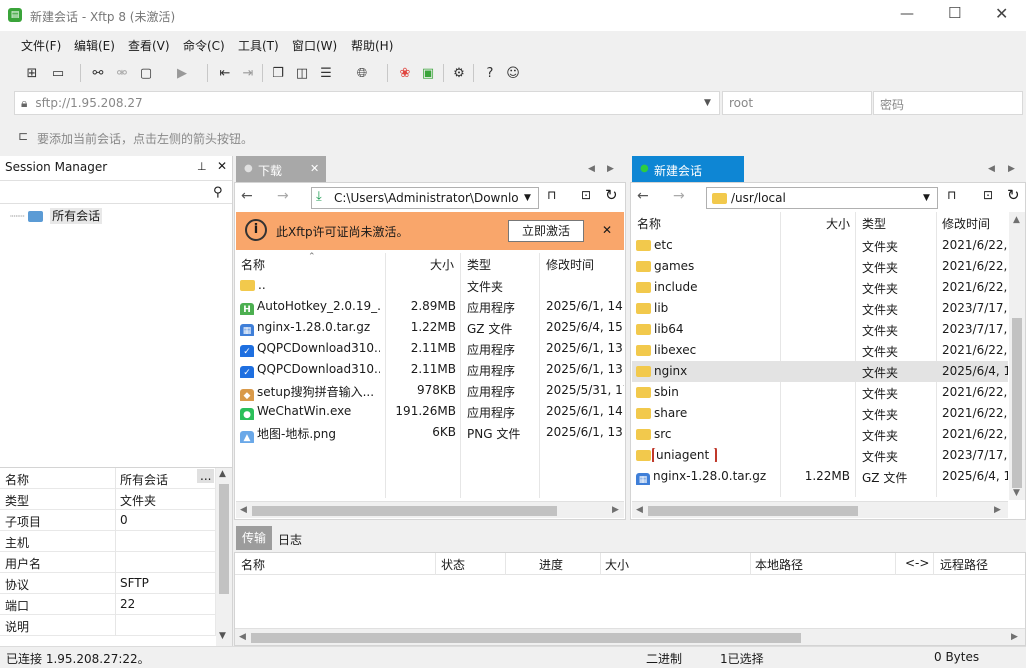 The height and width of the screenshot is (668, 1026). Describe the element at coordinates (679, 196) in the screenshot. I see `forward-arrow-icon: →` at that location.